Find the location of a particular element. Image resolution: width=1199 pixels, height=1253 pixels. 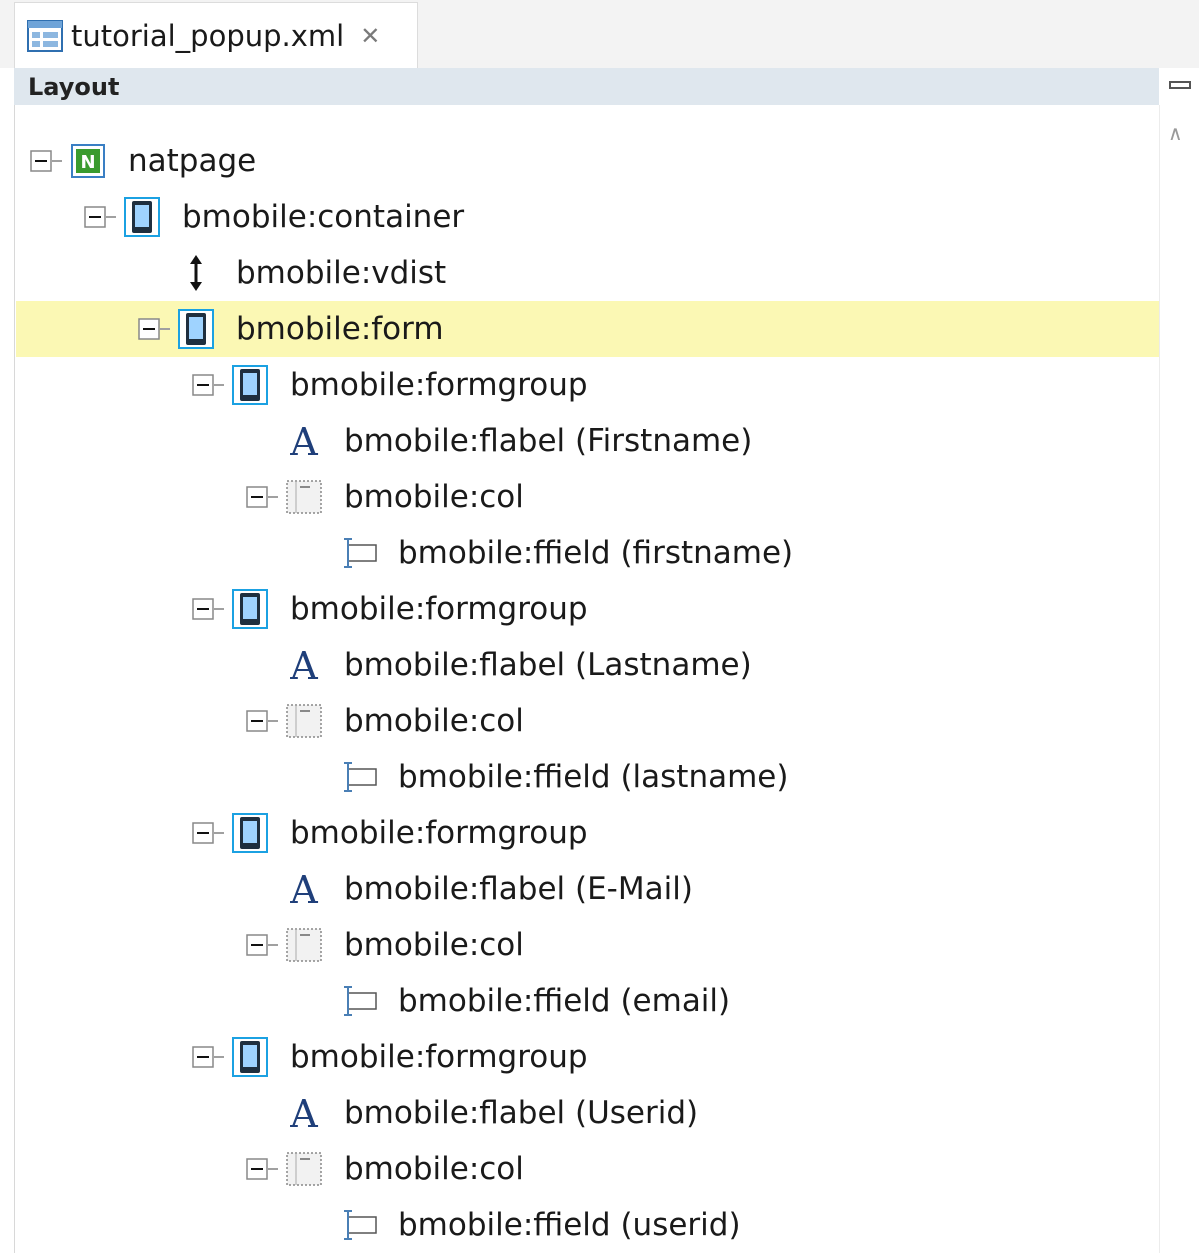

tree-item: Nnatpage is located at coordinates (588, 161).